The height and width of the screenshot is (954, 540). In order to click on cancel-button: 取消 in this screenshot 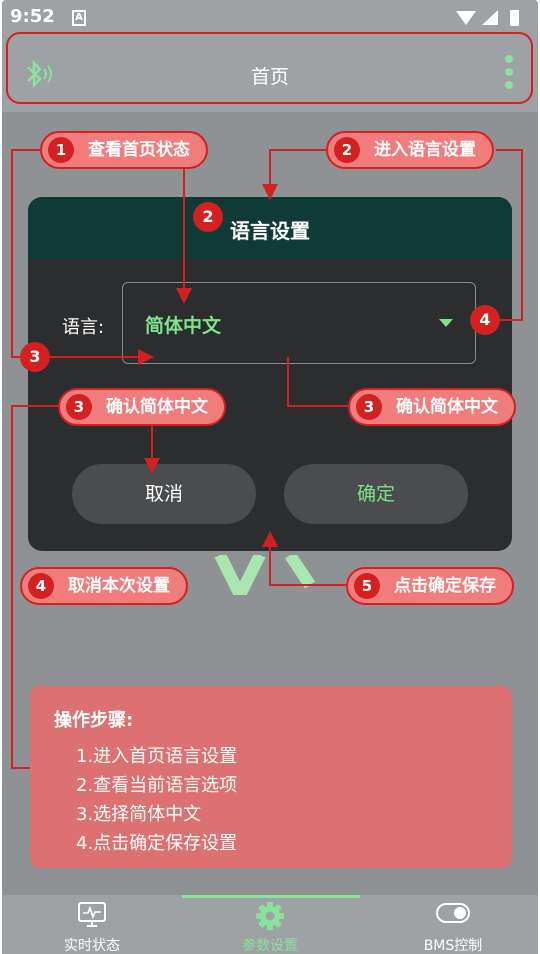, I will do `click(164, 494)`.